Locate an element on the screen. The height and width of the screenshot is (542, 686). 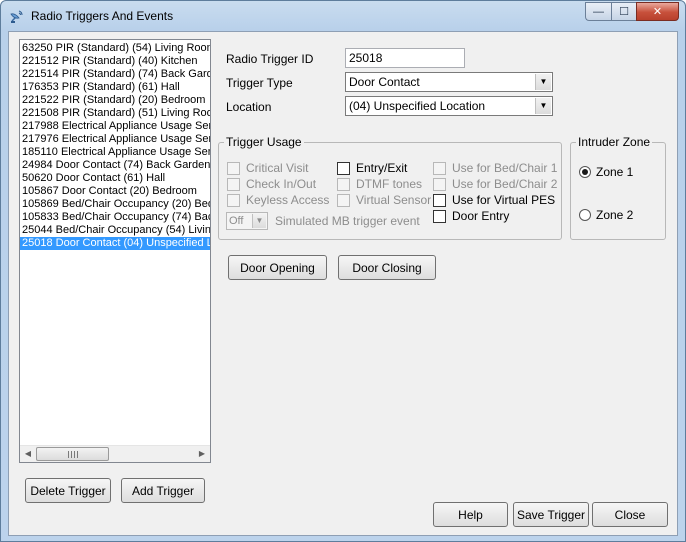
satellite-dish-icon is located at coordinates (16, 16).